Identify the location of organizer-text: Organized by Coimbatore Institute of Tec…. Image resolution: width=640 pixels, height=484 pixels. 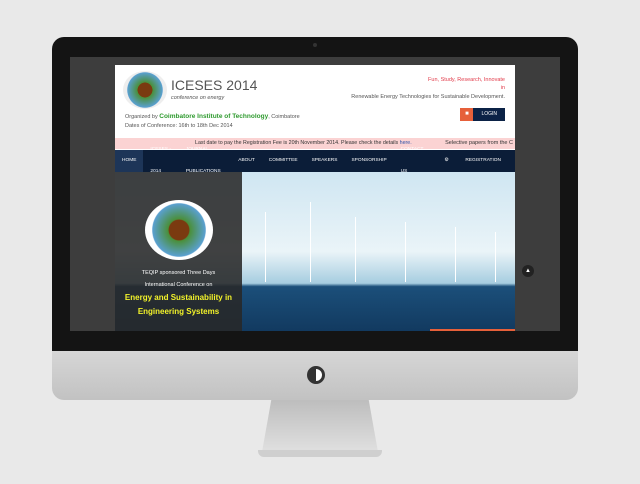
(212, 116).